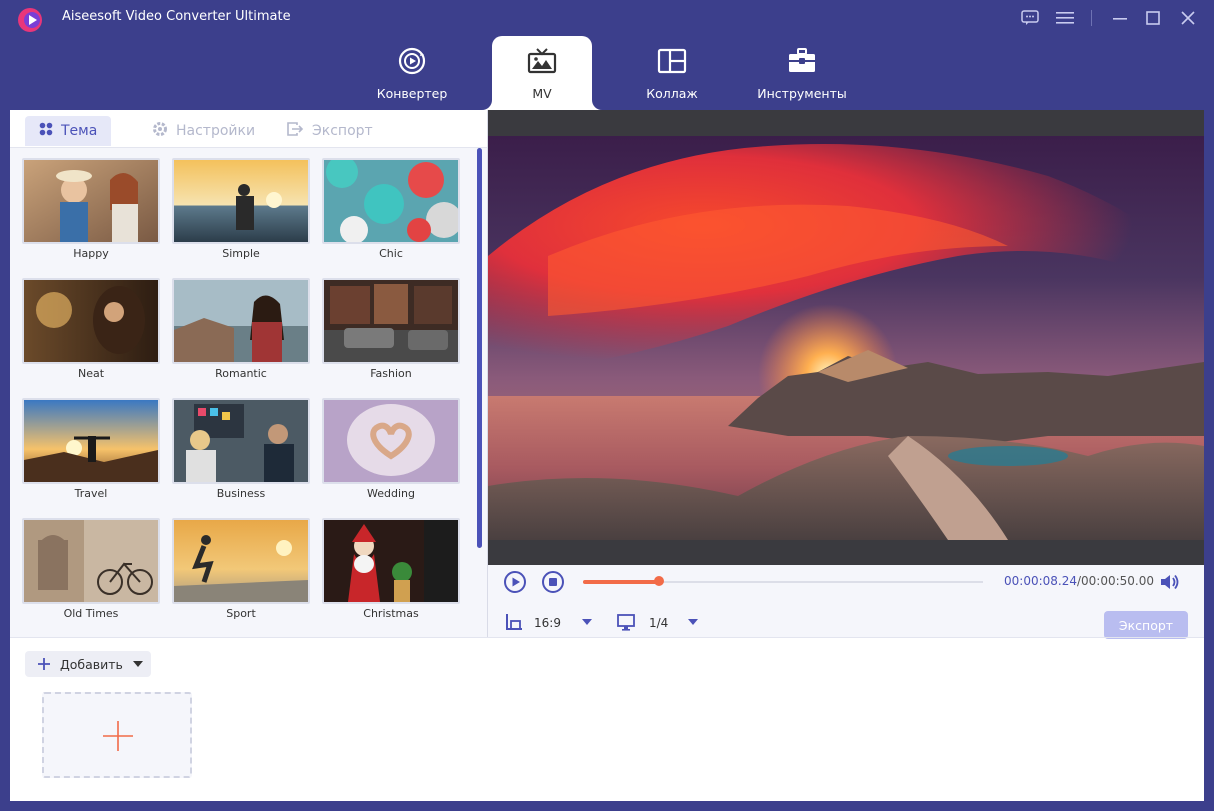 The image size is (1214, 811). What do you see at coordinates (241, 613) in the screenshot?
I see `theme-name: Sport` at bounding box center [241, 613].